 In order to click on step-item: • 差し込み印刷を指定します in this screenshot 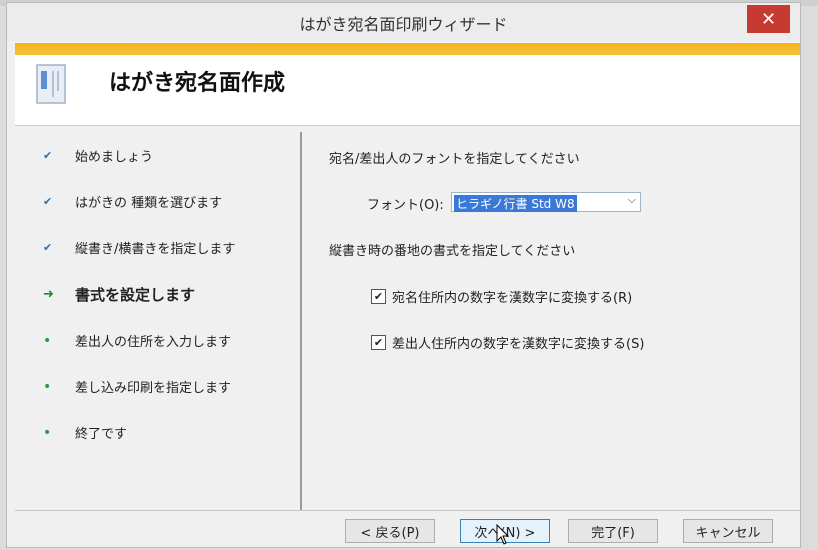, I will do `click(137, 387)`.